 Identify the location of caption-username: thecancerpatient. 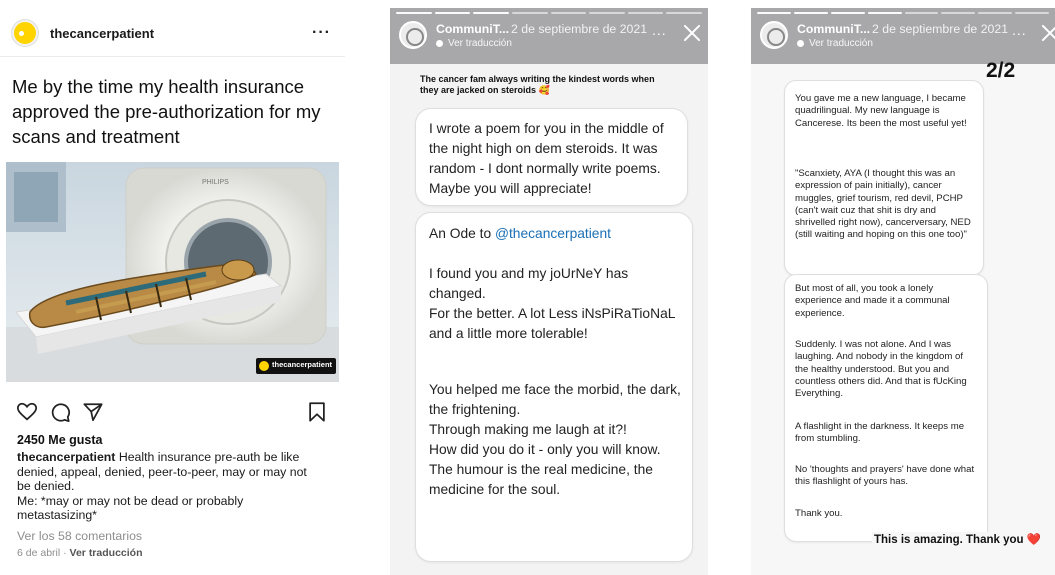
(66, 457).